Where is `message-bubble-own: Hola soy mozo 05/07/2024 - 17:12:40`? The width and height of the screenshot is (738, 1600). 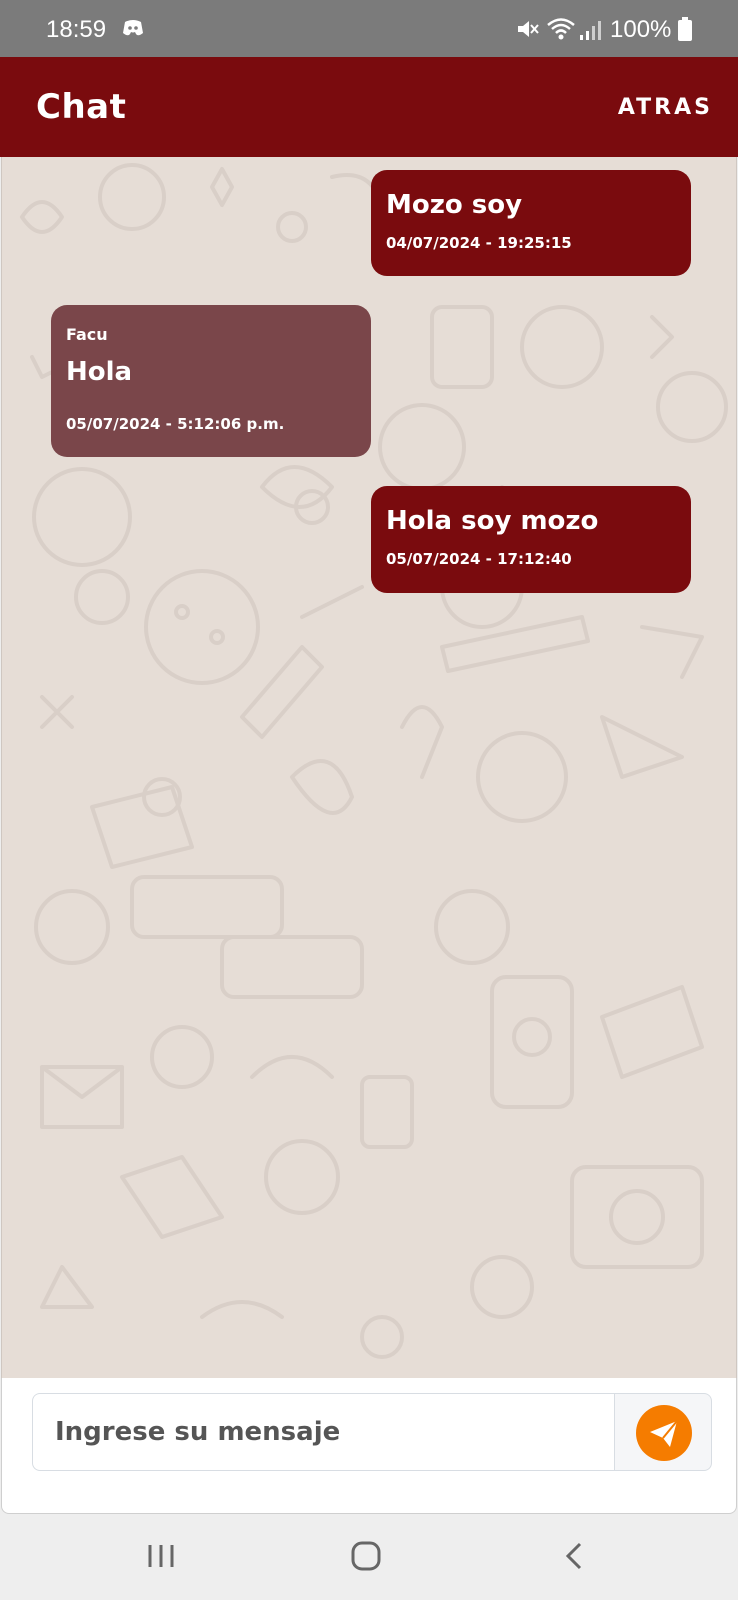
message-bubble-own: Hola soy mozo 05/07/2024 - 17:12:40 is located at coordinates (531, 539).